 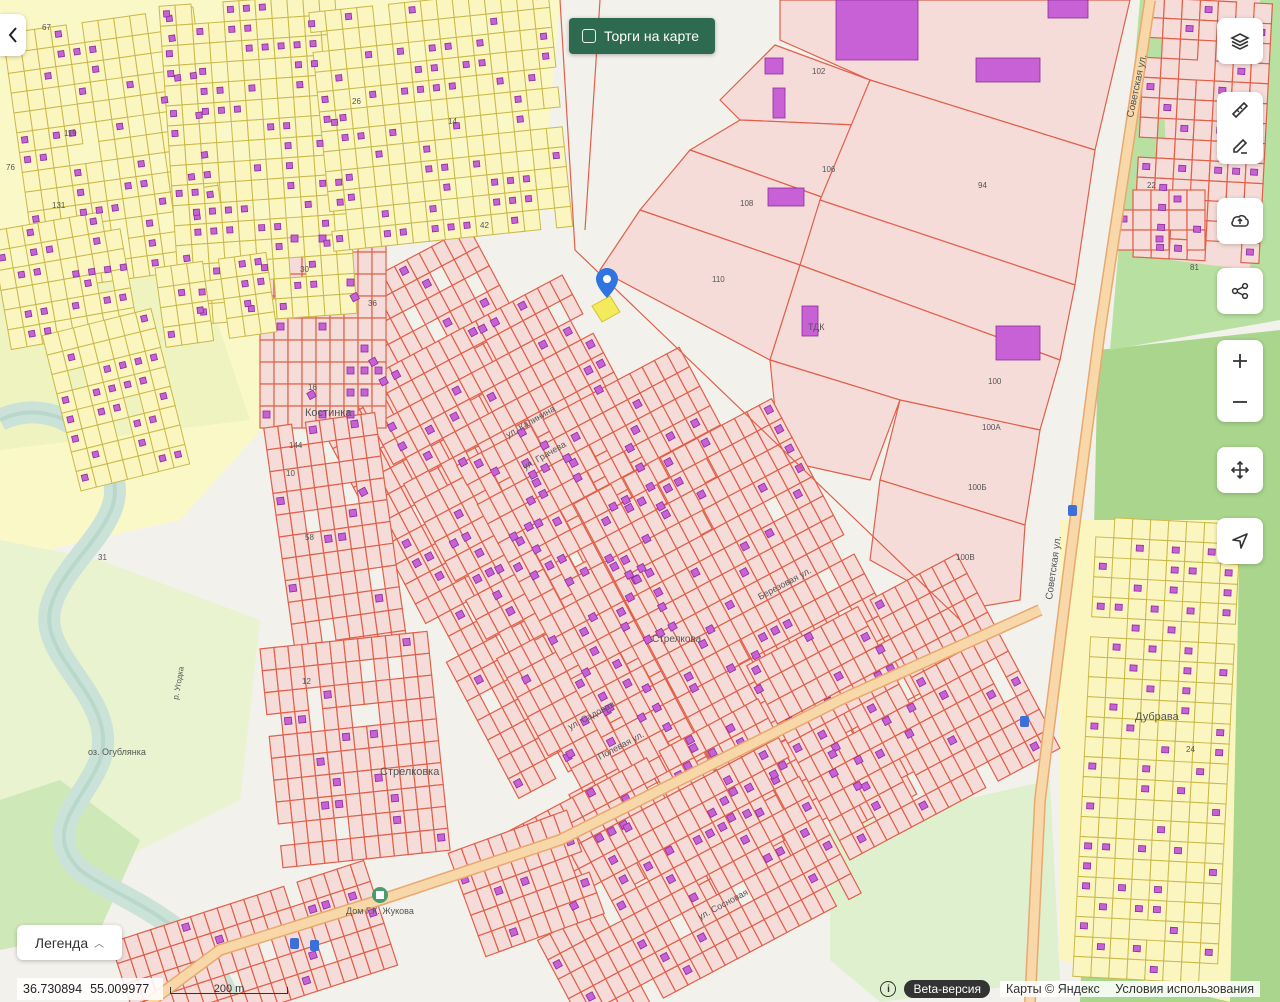 I want to click on layers-button, so click(x=1240, y=41).